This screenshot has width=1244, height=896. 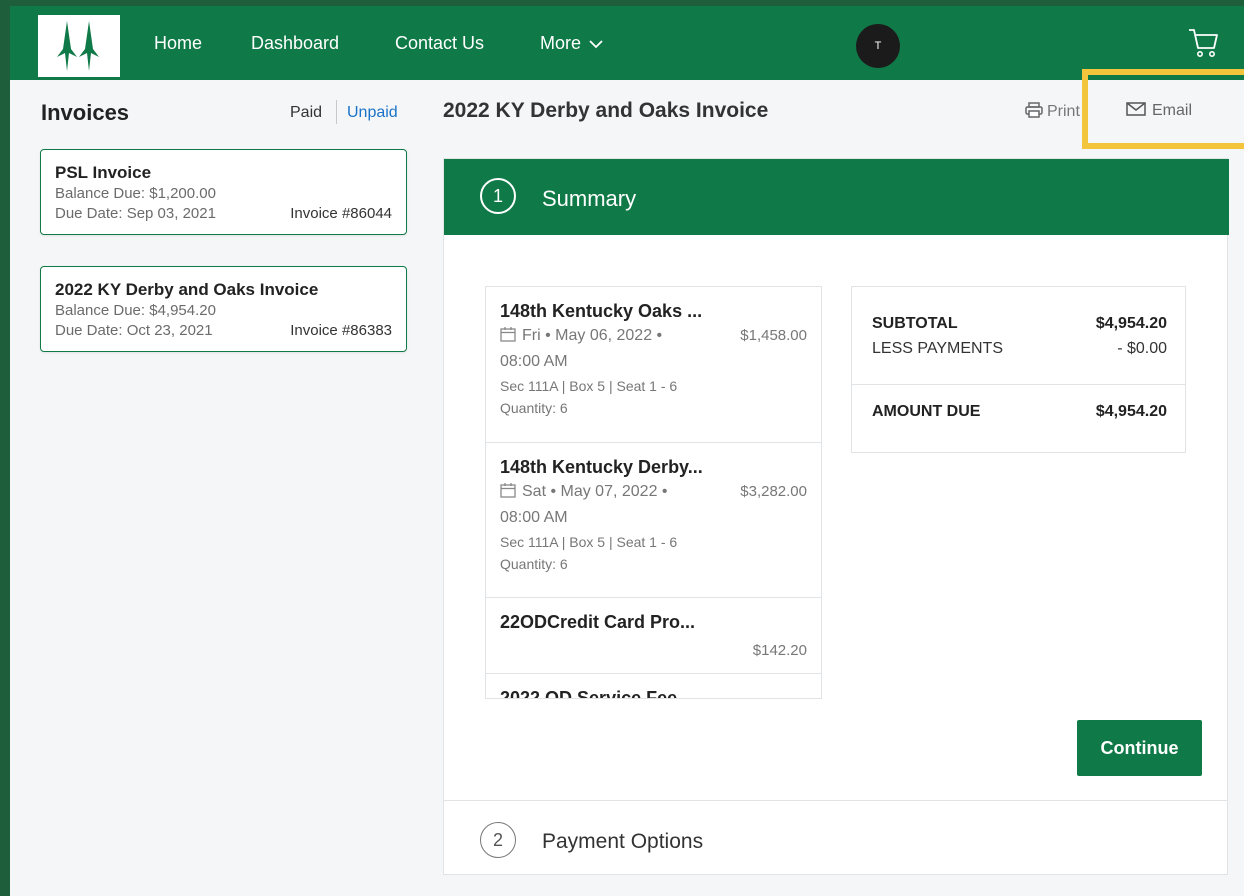 I want to click on print-label: Print, so click(x=1063, y=111).